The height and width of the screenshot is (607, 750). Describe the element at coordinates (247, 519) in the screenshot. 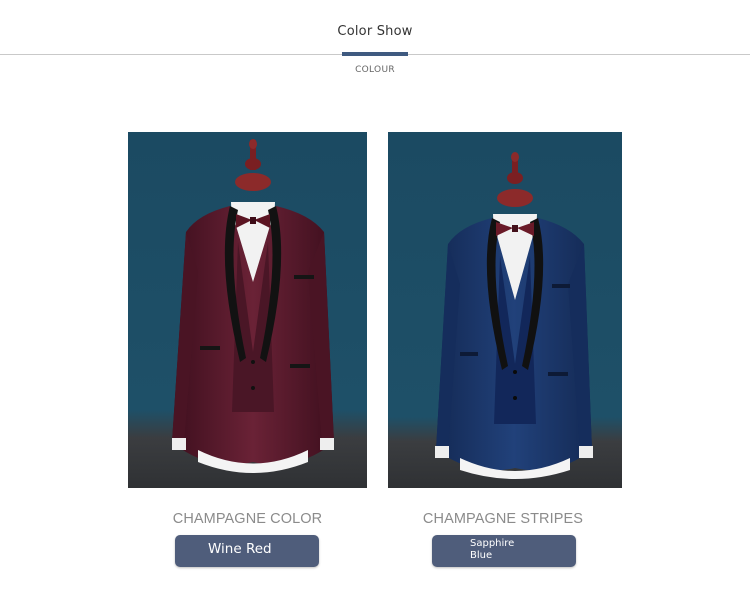

I see `product-caption: CHAMPAGNE COLOR` at that location.